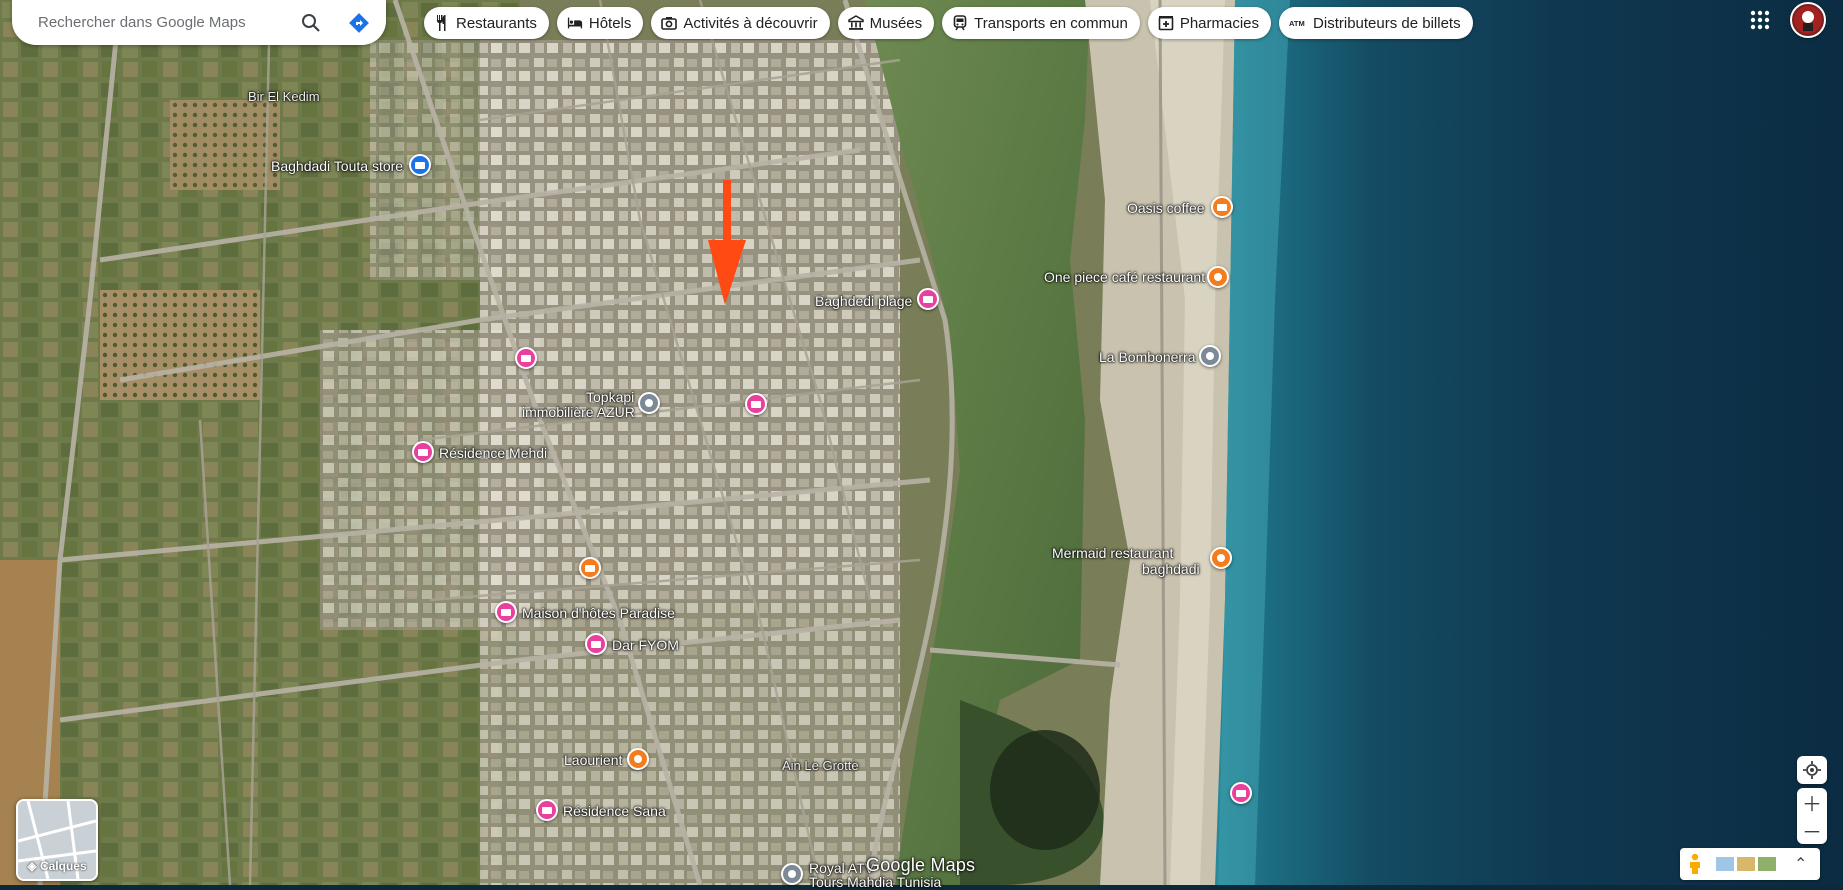 The width and height of the screenshot is (1843, 890). What do you see at coordinates (855, 23) in the screenshot?
I see `museum-icon` at bounding box center [855, 23].